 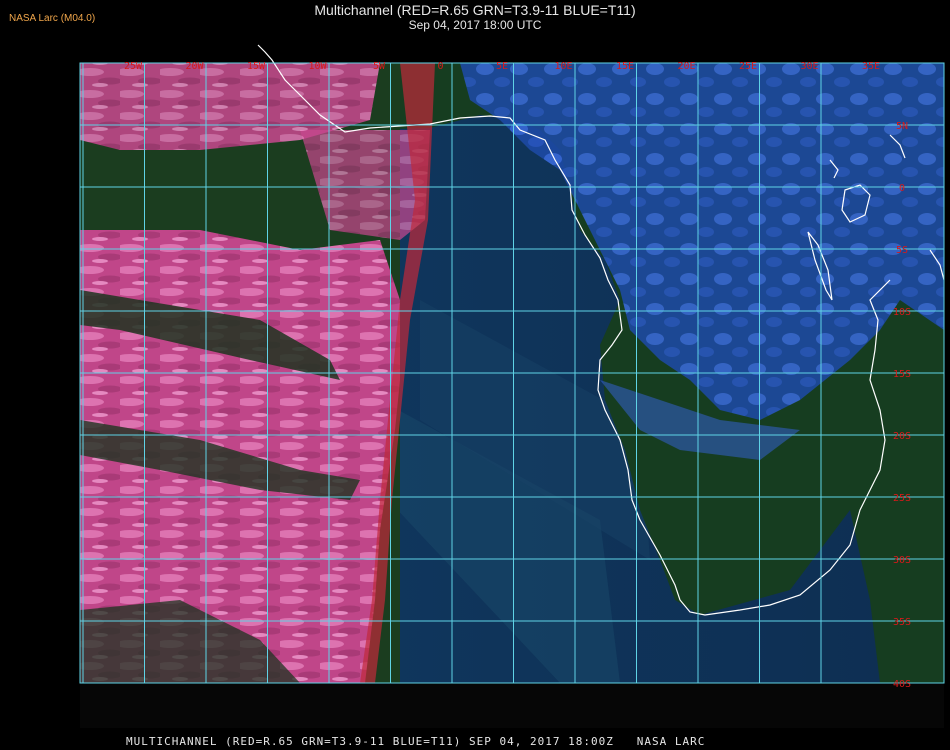 What do you see at coordinates (902, 684) in the screenshot?
I see `latitude-label: 40S` at bounding box center [902, 684].